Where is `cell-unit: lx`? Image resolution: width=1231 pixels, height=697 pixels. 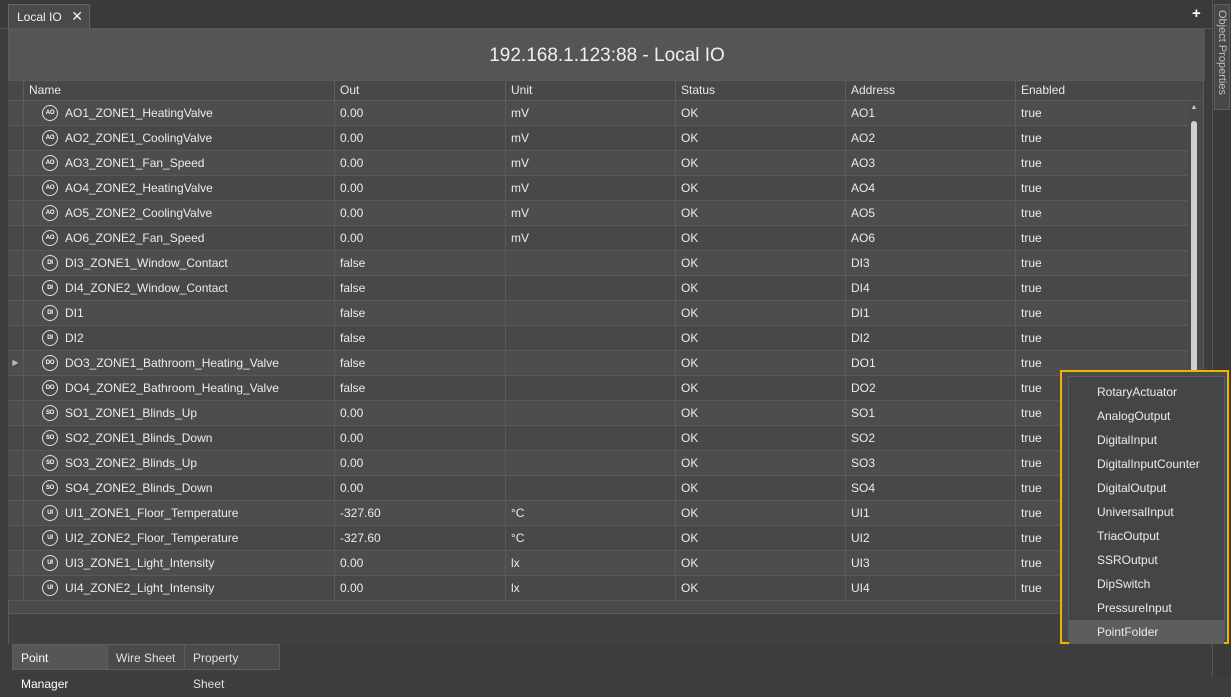 cell-unit: lx is located at coordinates (590, 563).